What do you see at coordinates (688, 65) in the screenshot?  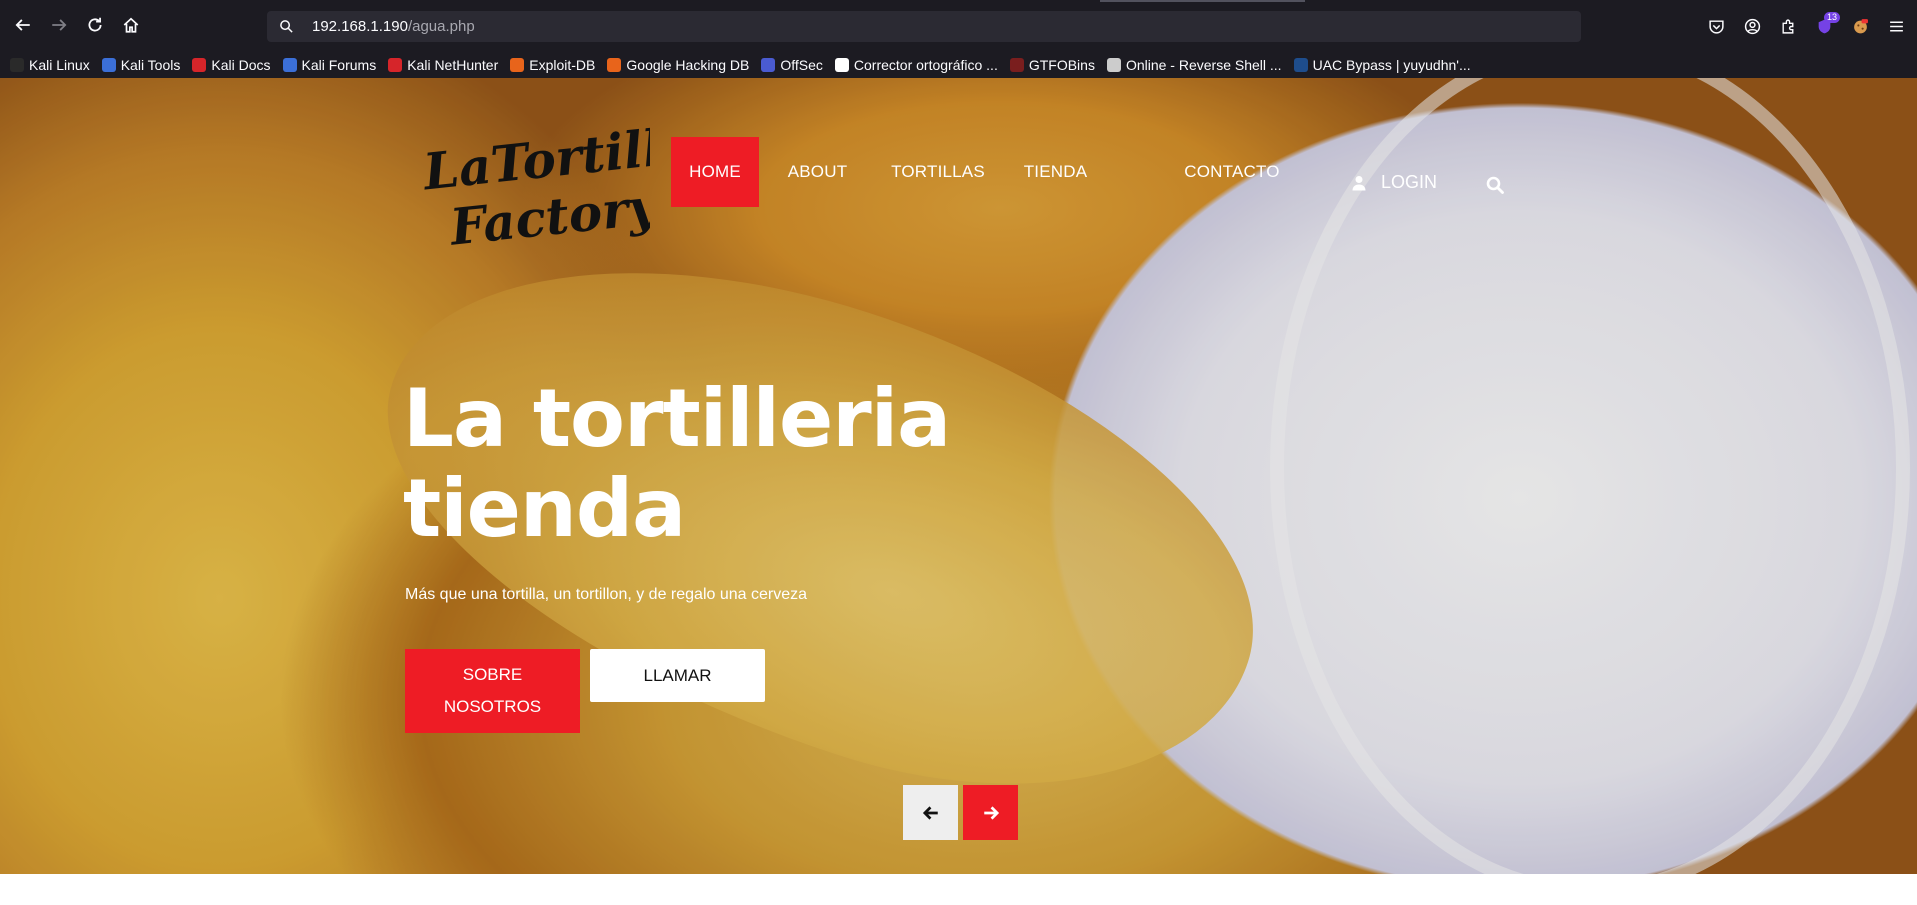 I see `bookmark-label: Google Hacking DB` at bounding box center [688, 65].